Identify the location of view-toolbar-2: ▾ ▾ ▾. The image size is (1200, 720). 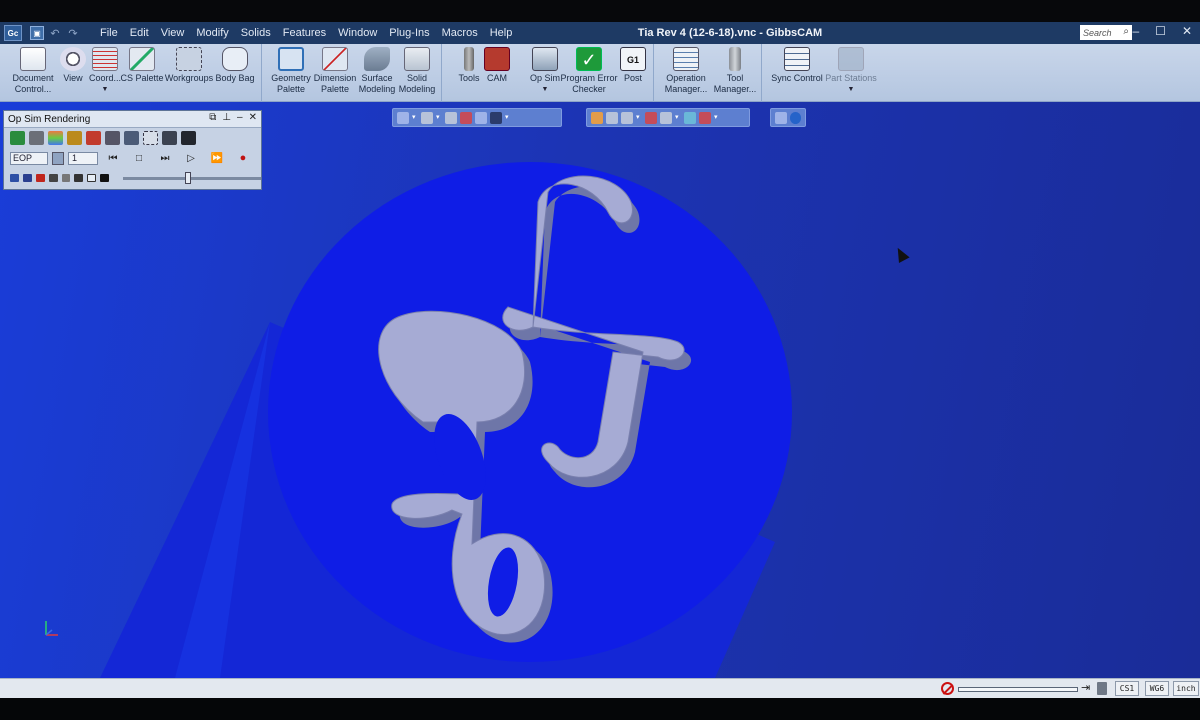
(668, 117).